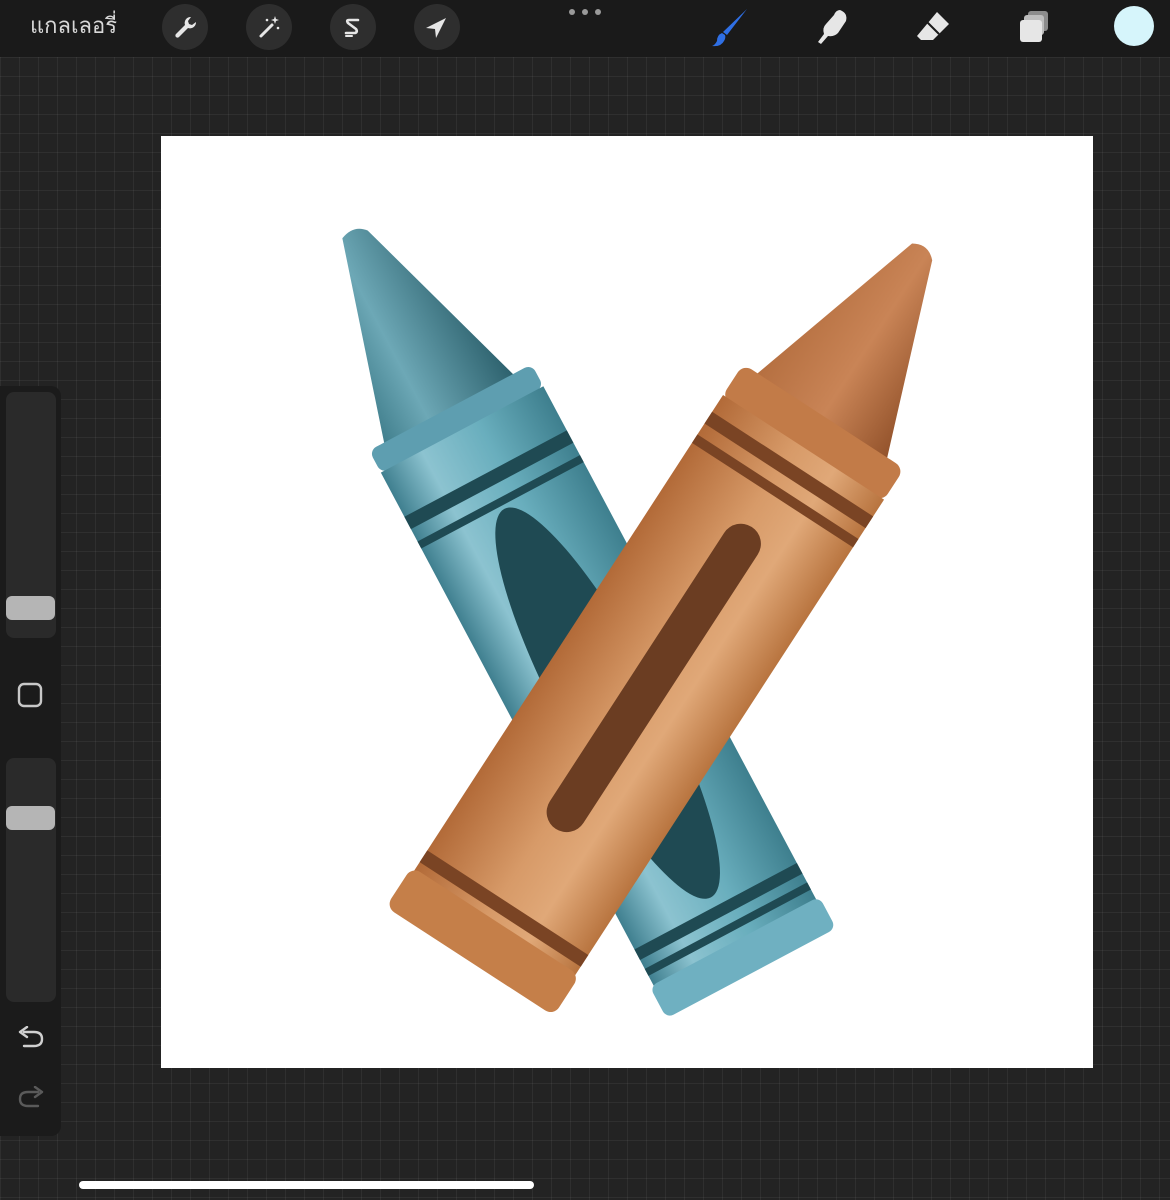  I want to click on eraser-button, so click(933, 27).